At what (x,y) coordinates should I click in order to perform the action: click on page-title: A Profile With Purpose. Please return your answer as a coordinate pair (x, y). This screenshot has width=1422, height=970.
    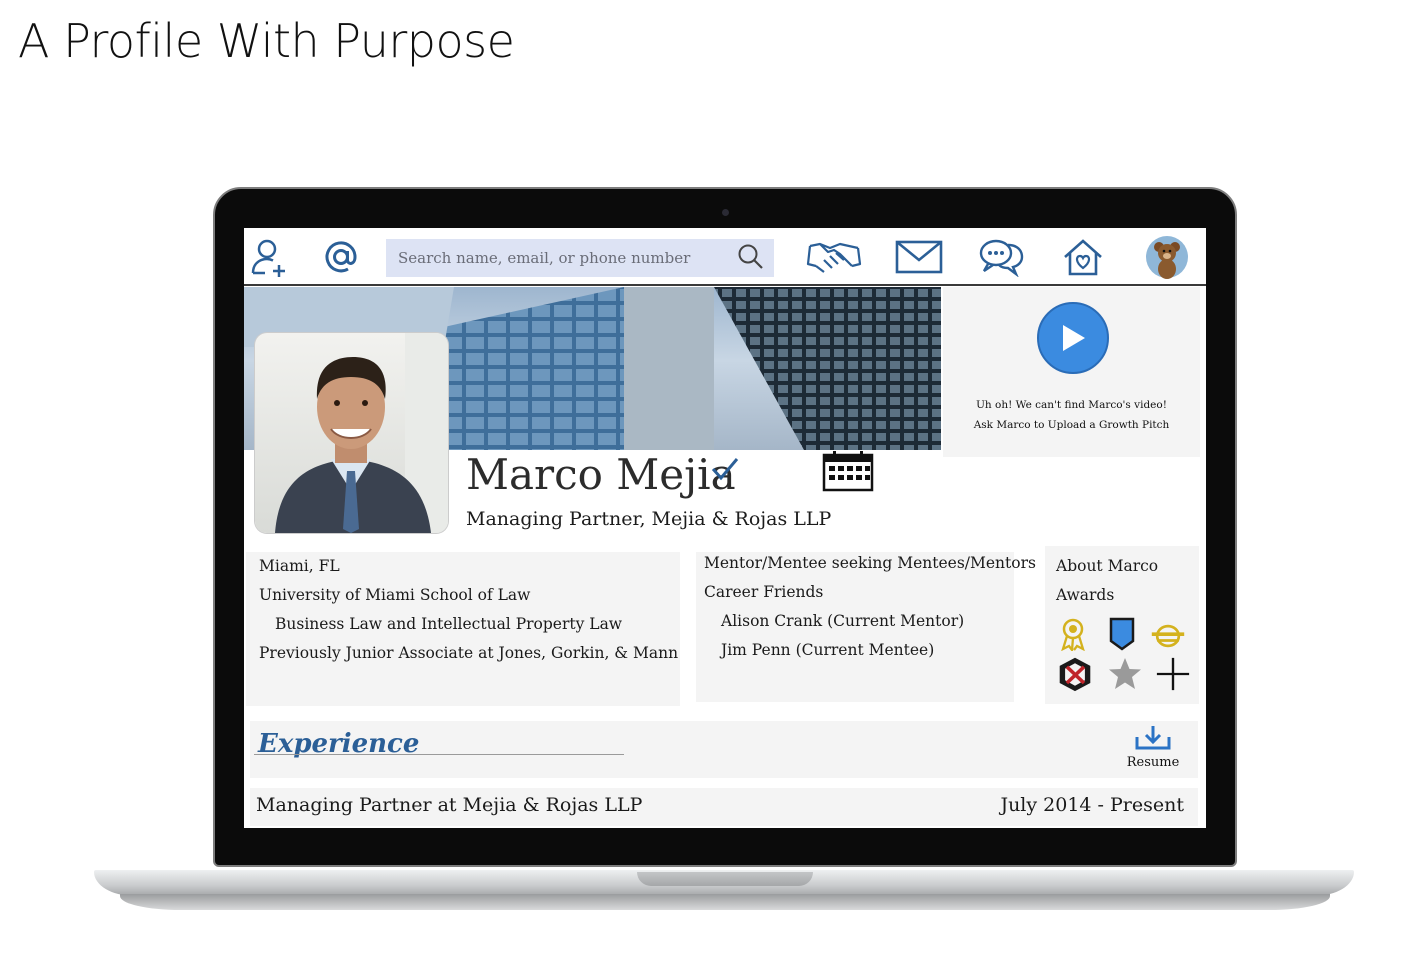
    Looking at the image, I should click on (266, 41).